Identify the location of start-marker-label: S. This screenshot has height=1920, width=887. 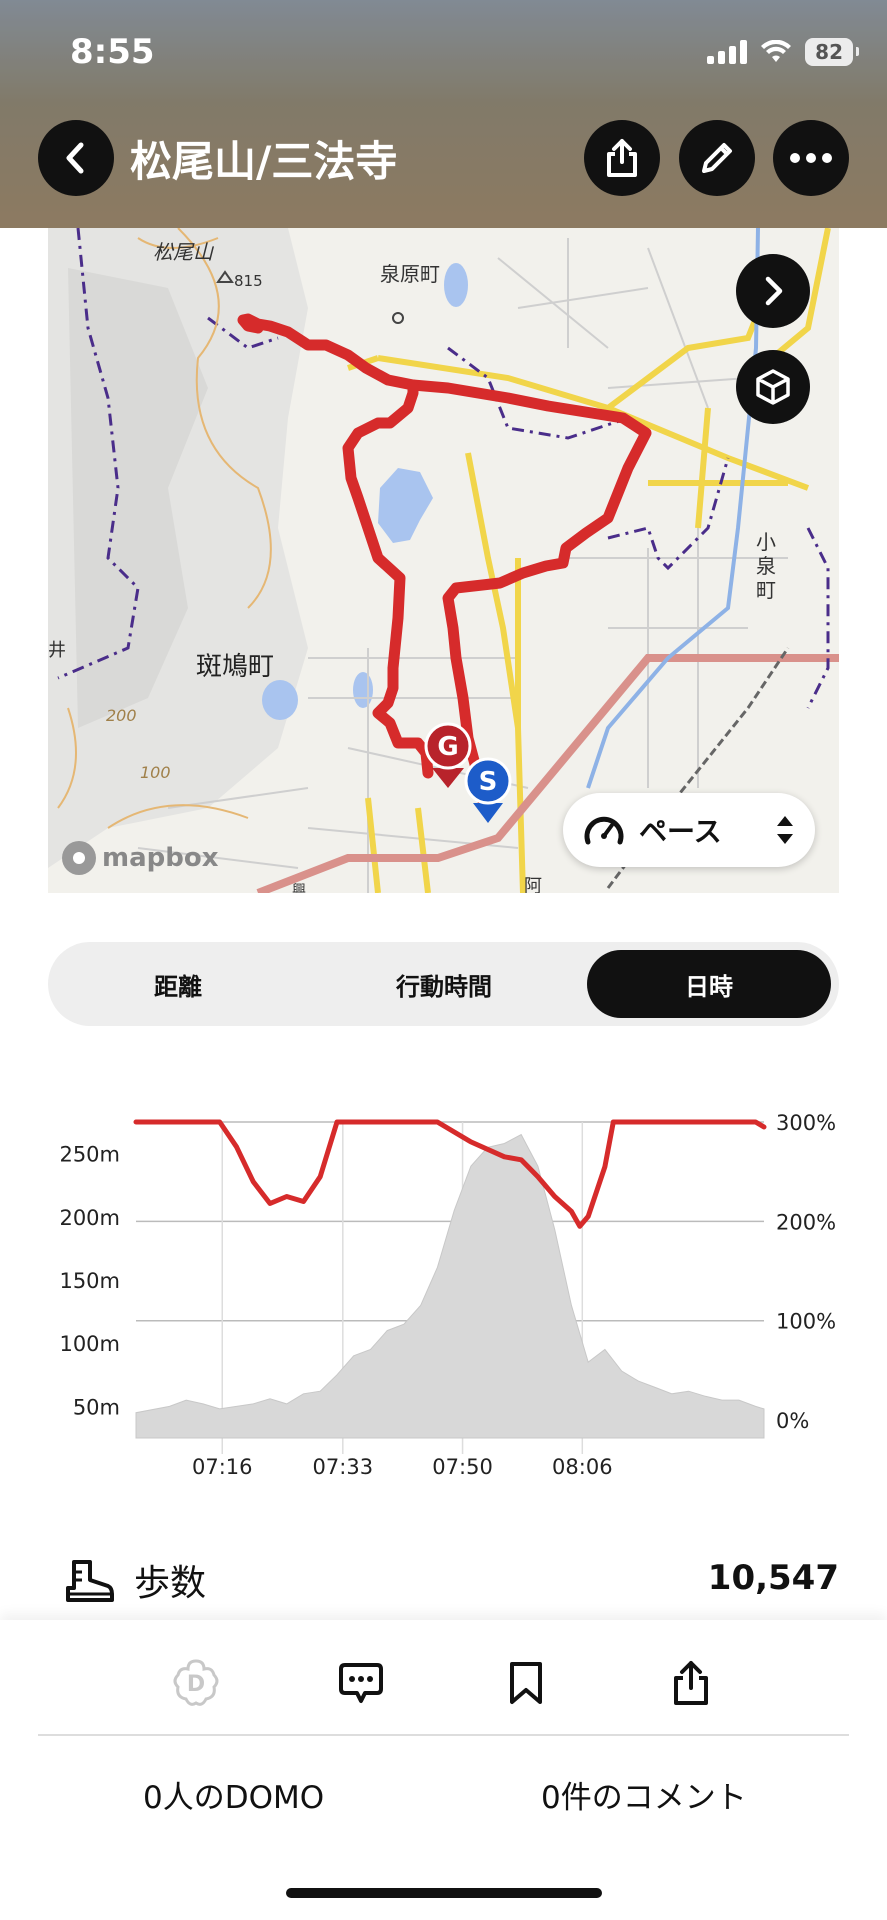
(488, 782).